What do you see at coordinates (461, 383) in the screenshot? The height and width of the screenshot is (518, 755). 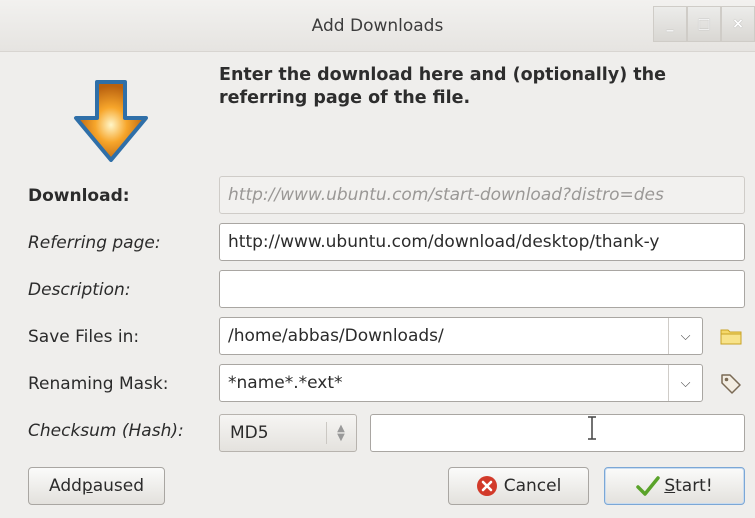 I see `renaming-mask-combo: *name*.*ext* ⌵` at bounding box center [461, 383].